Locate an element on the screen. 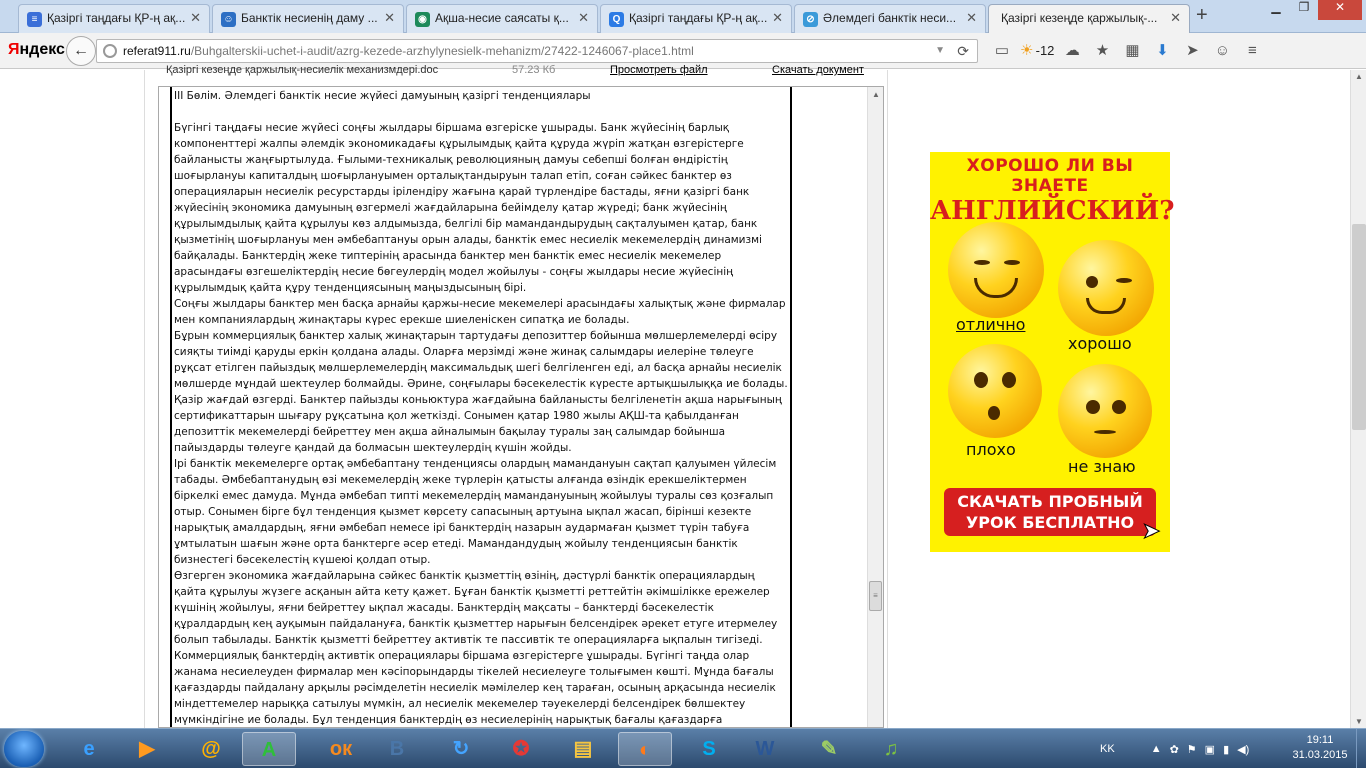  new-tab-button: + is located at coordinates (1202, 15).